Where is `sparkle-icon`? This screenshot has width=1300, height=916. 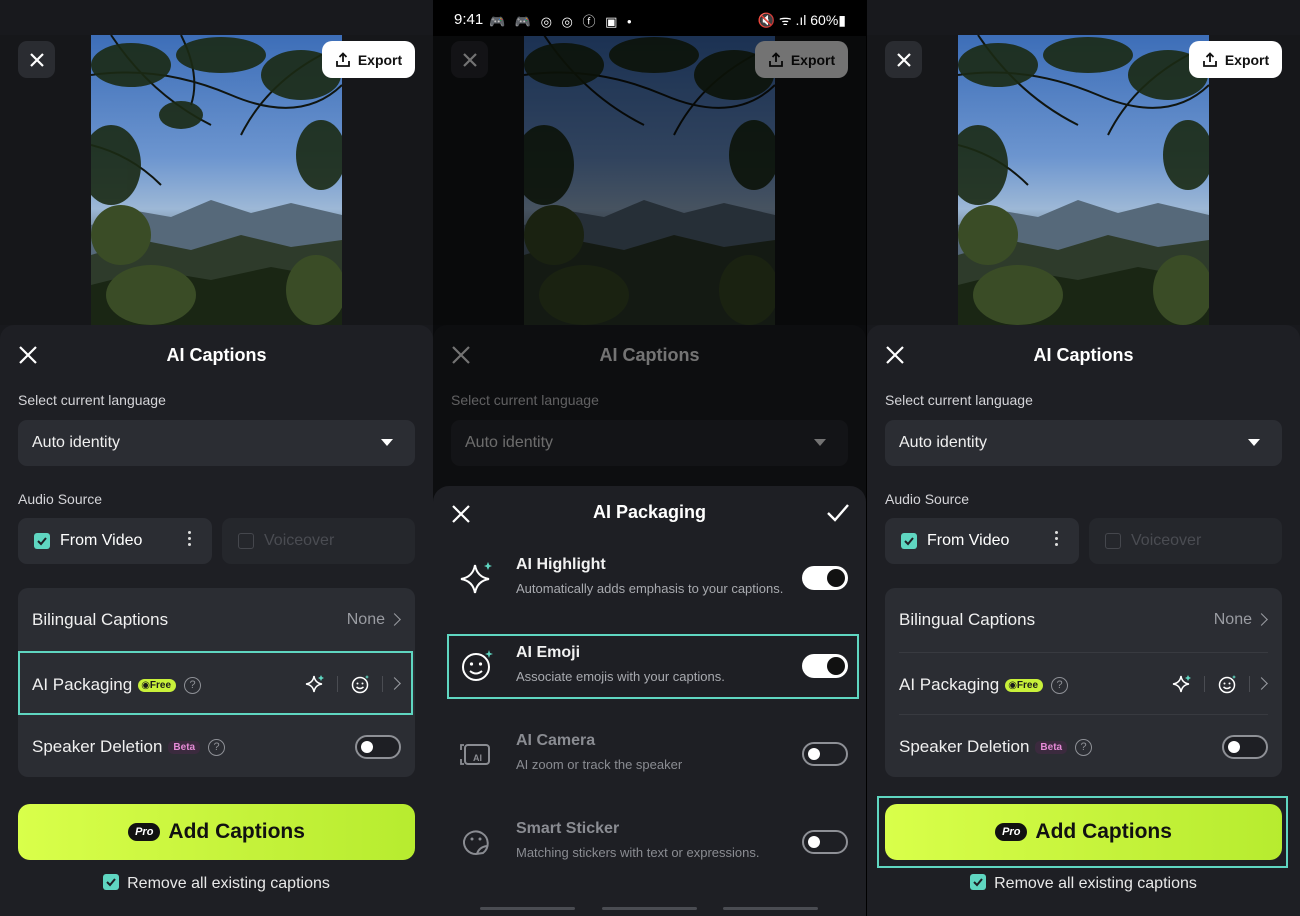
sparkle-icon is located at coordinates (476, 578).